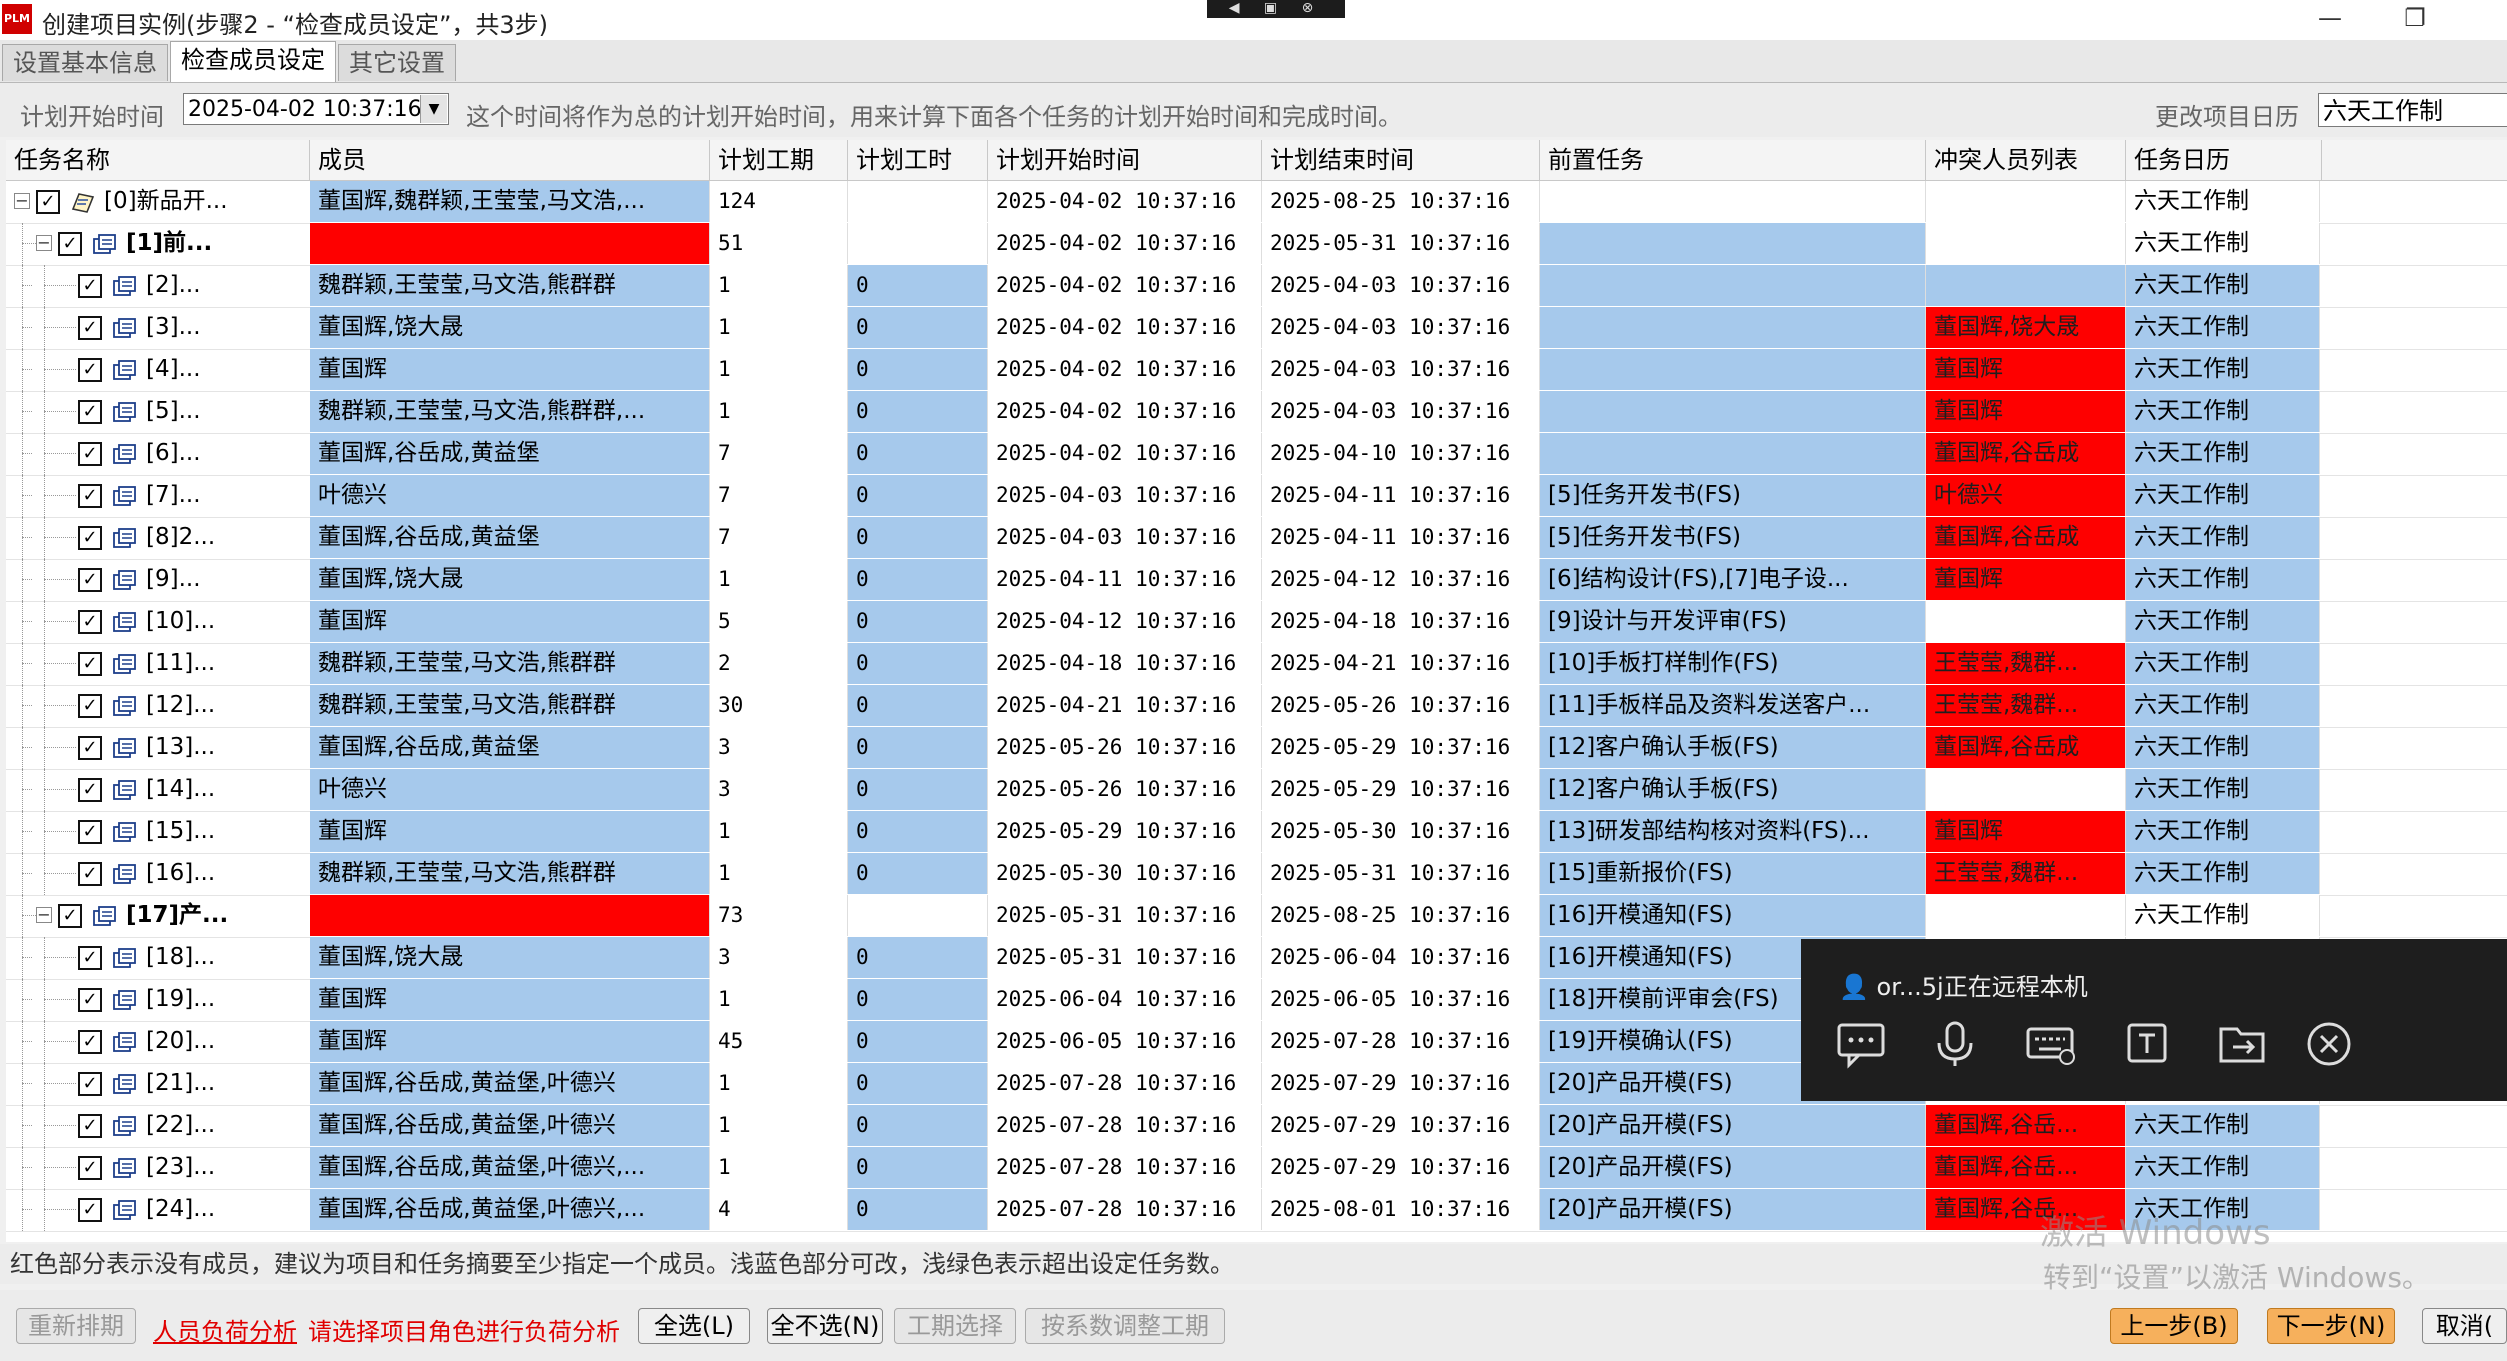 The height and width of the screenshot is (1361, 2507). What do you see at coordinates (2329, 1044) in the screenshot?
I see `close-icon` at bounding box center [2329, 1044].